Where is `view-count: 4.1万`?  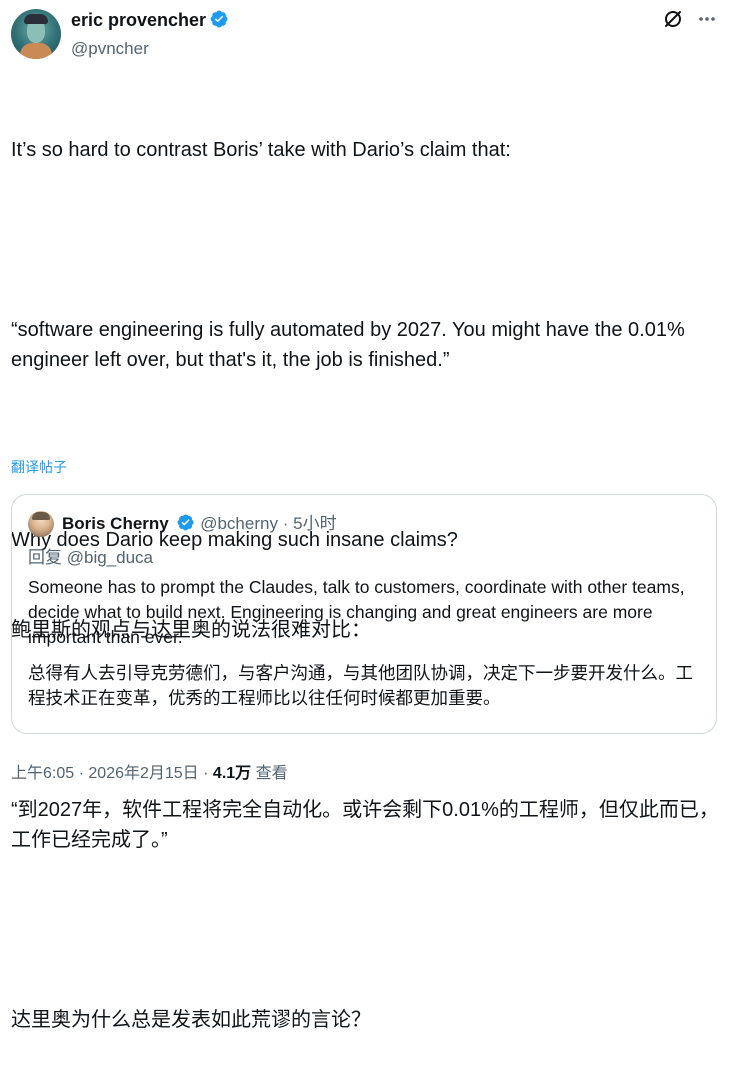
view-count: 4.1万 is located at coordinates (232, 773).